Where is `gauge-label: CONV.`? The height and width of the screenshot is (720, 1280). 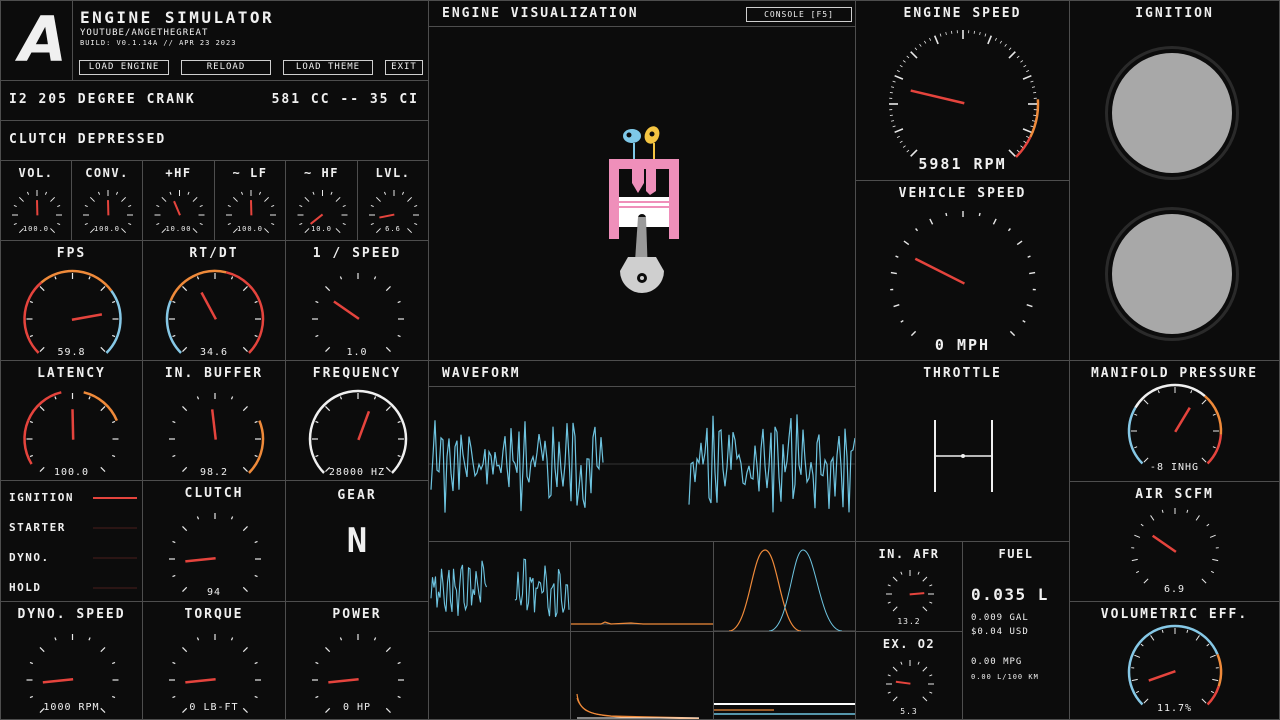
gauge-label: CONV. is located at coordinates (107, 173).